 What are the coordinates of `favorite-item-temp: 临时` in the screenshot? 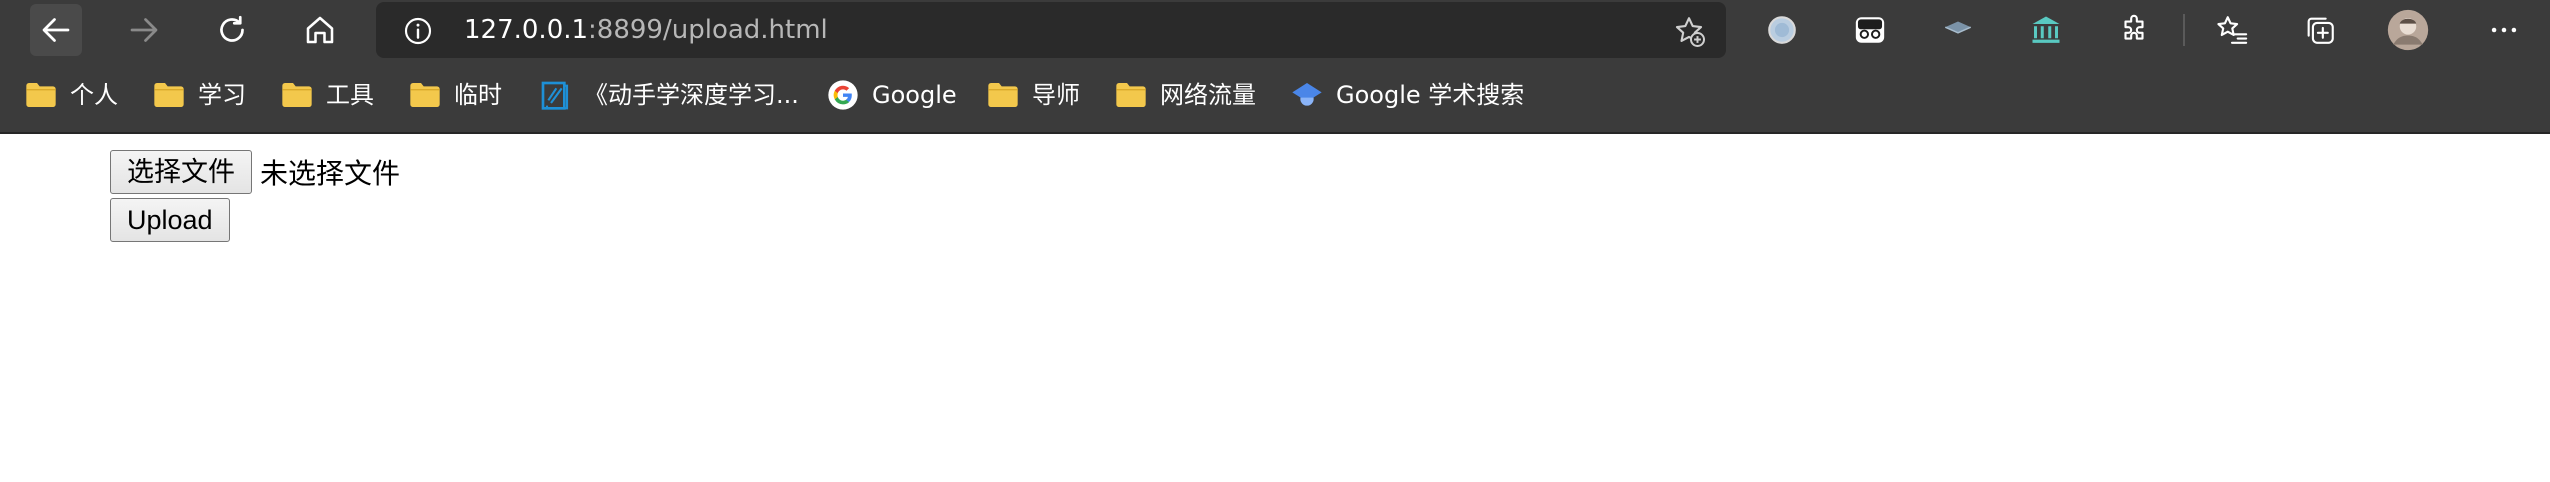 It's located at (455, 95).